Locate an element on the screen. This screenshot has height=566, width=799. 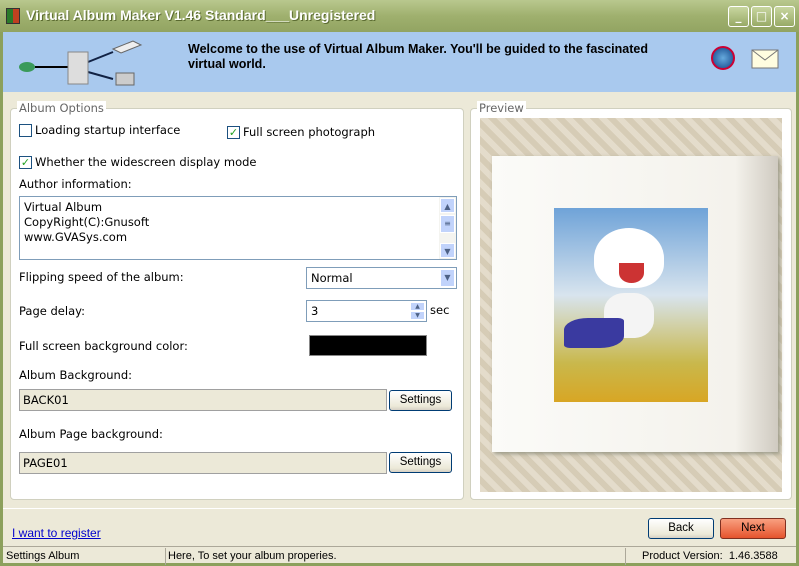
widescreen-checkbox: ✓ is located at coordinates (25, 162).